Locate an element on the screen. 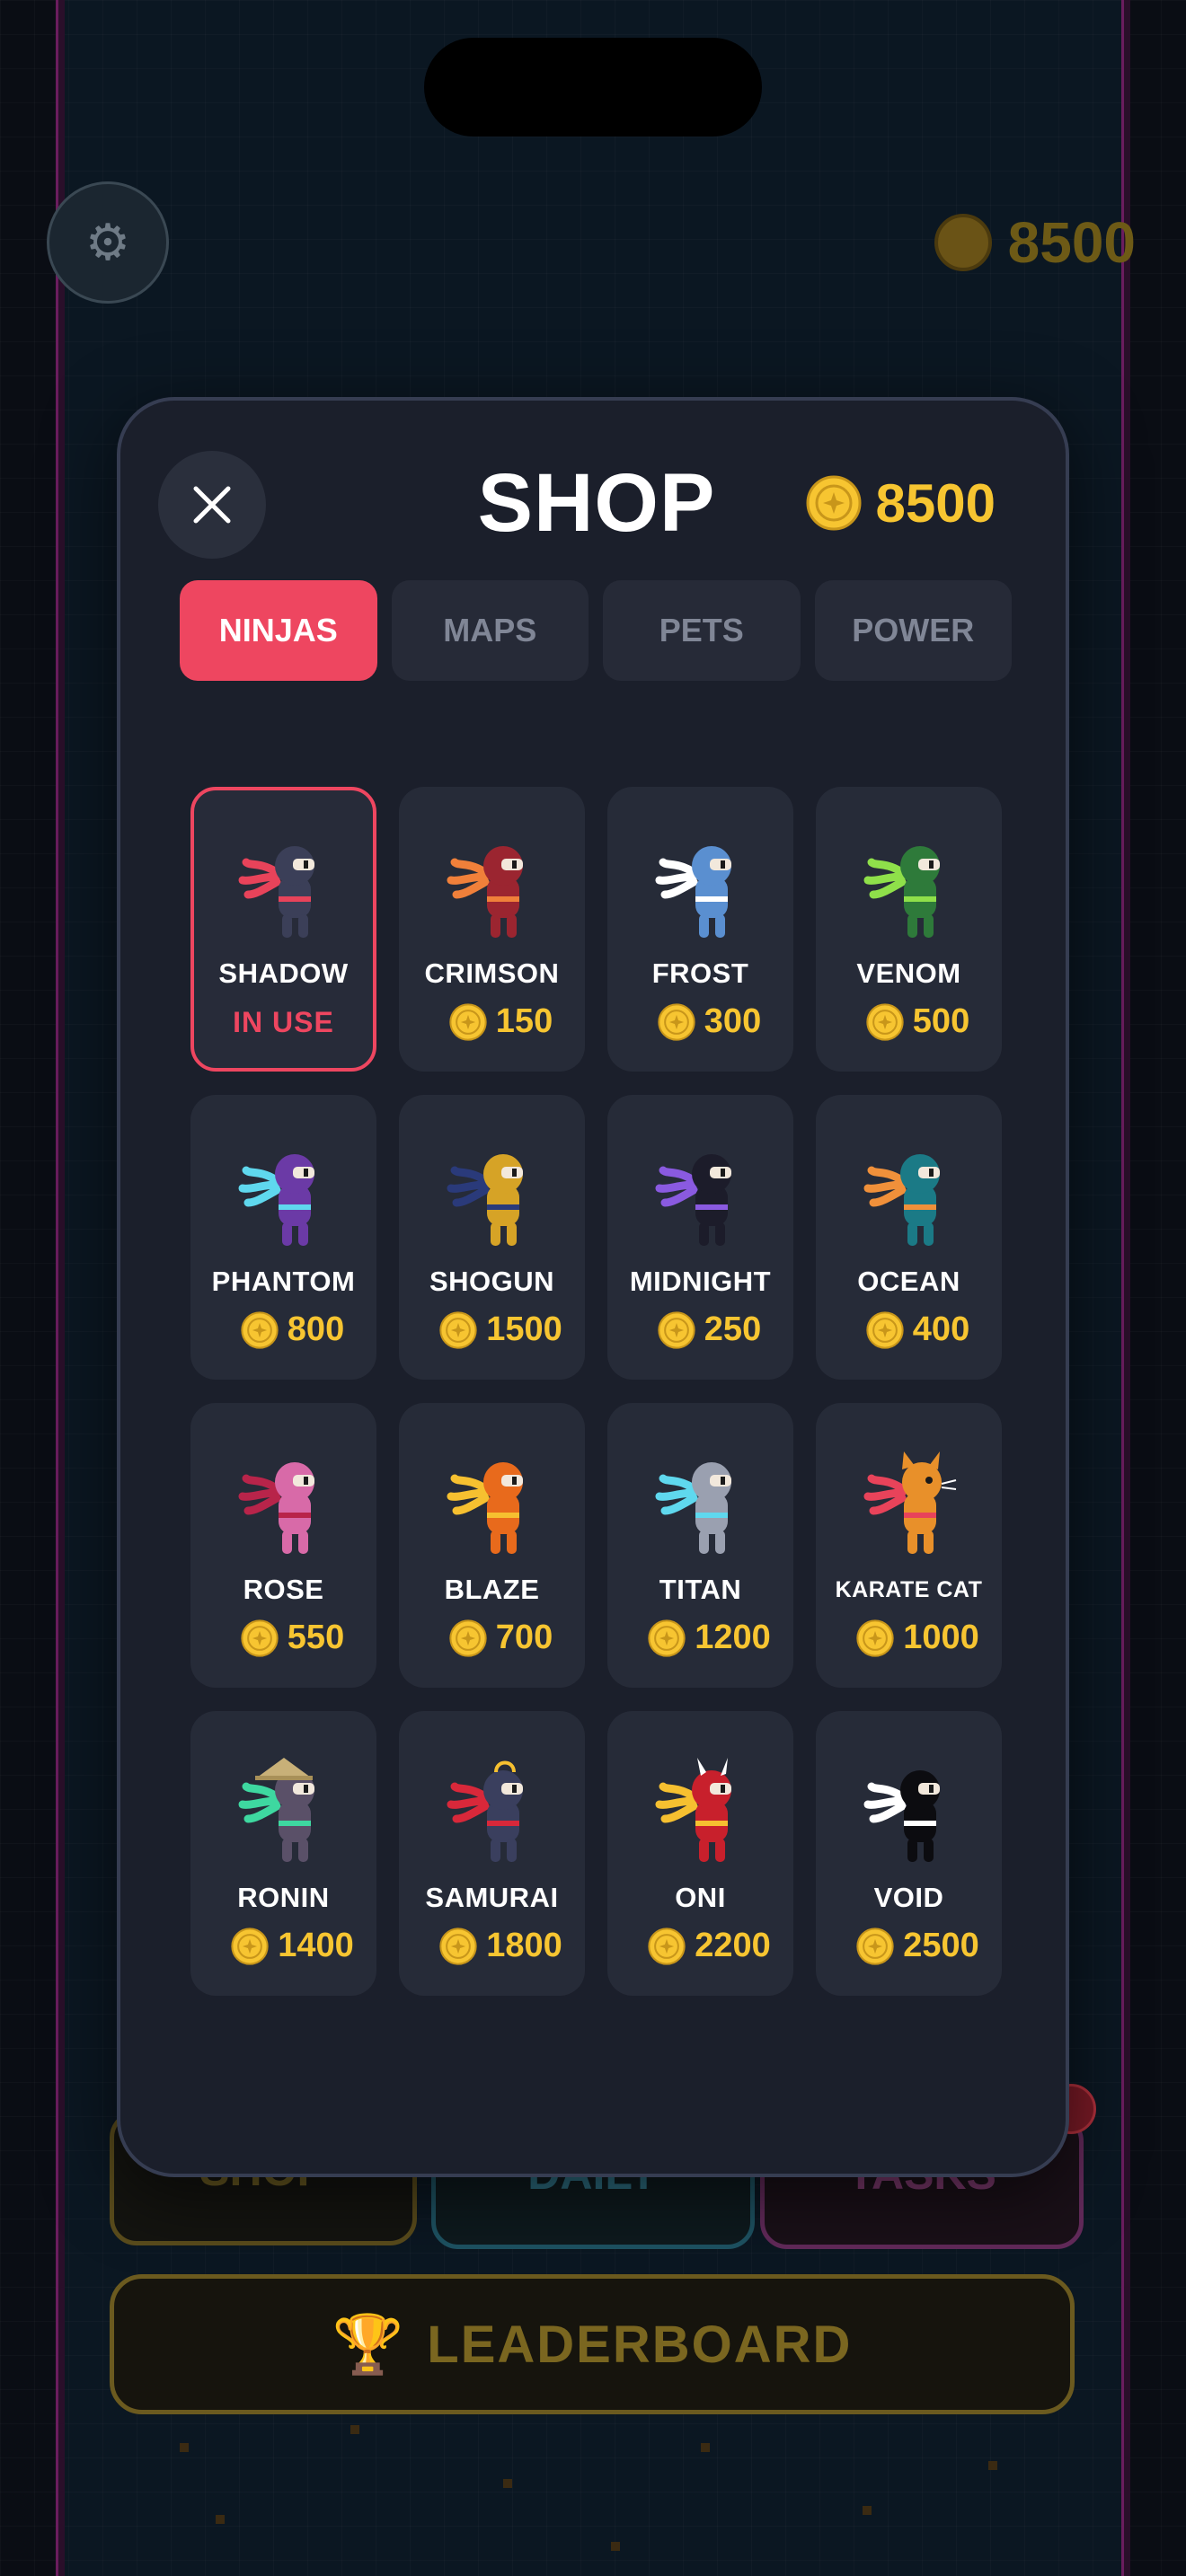 This screenshot has width=1186, height=2576. character-name: ONI is located at coordinates (700, 1897).